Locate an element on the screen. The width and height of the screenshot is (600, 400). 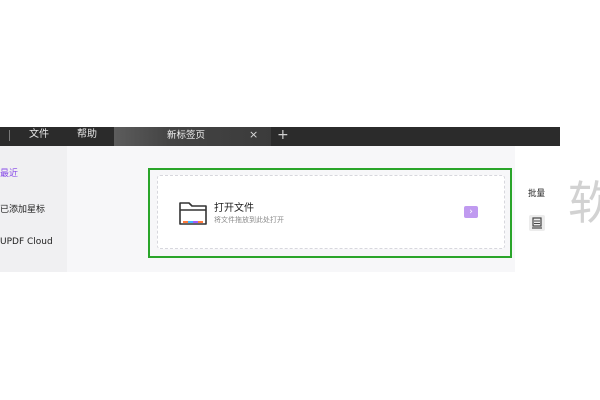
tab-new-tab: 新标签页 × is located at coordinates (192, 136).